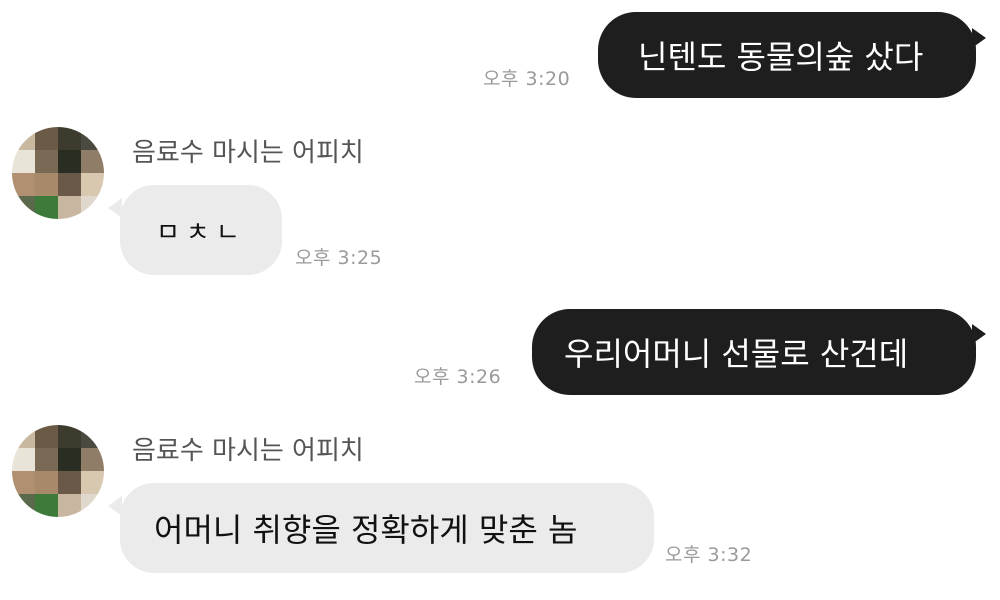 This screenshot has width=1000, height=600. What do you see at coordinates (527, 79) in the screenshot?
I see `message-time: 오후 3:20` at bounding box center [527, 79].